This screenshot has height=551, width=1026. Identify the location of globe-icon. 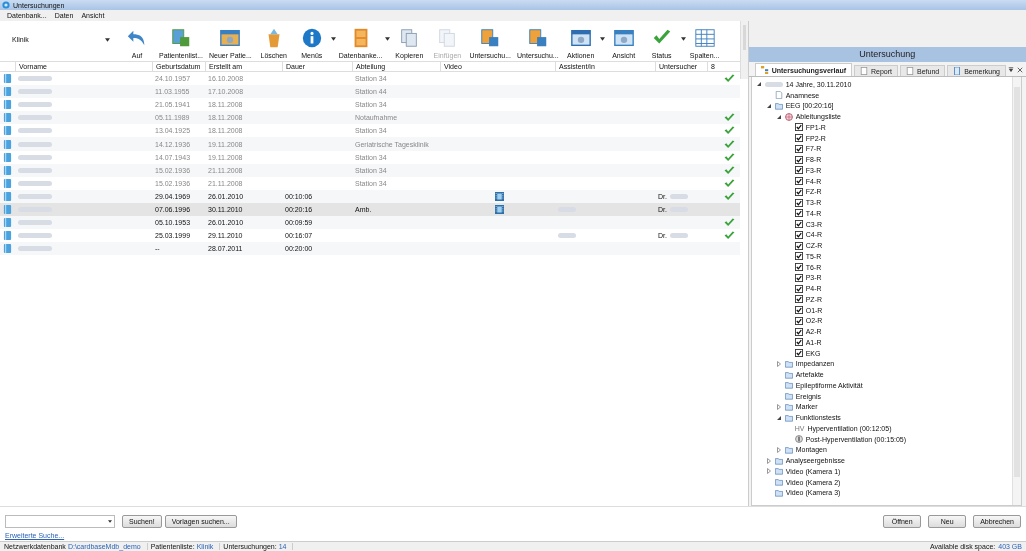
(788, 116).